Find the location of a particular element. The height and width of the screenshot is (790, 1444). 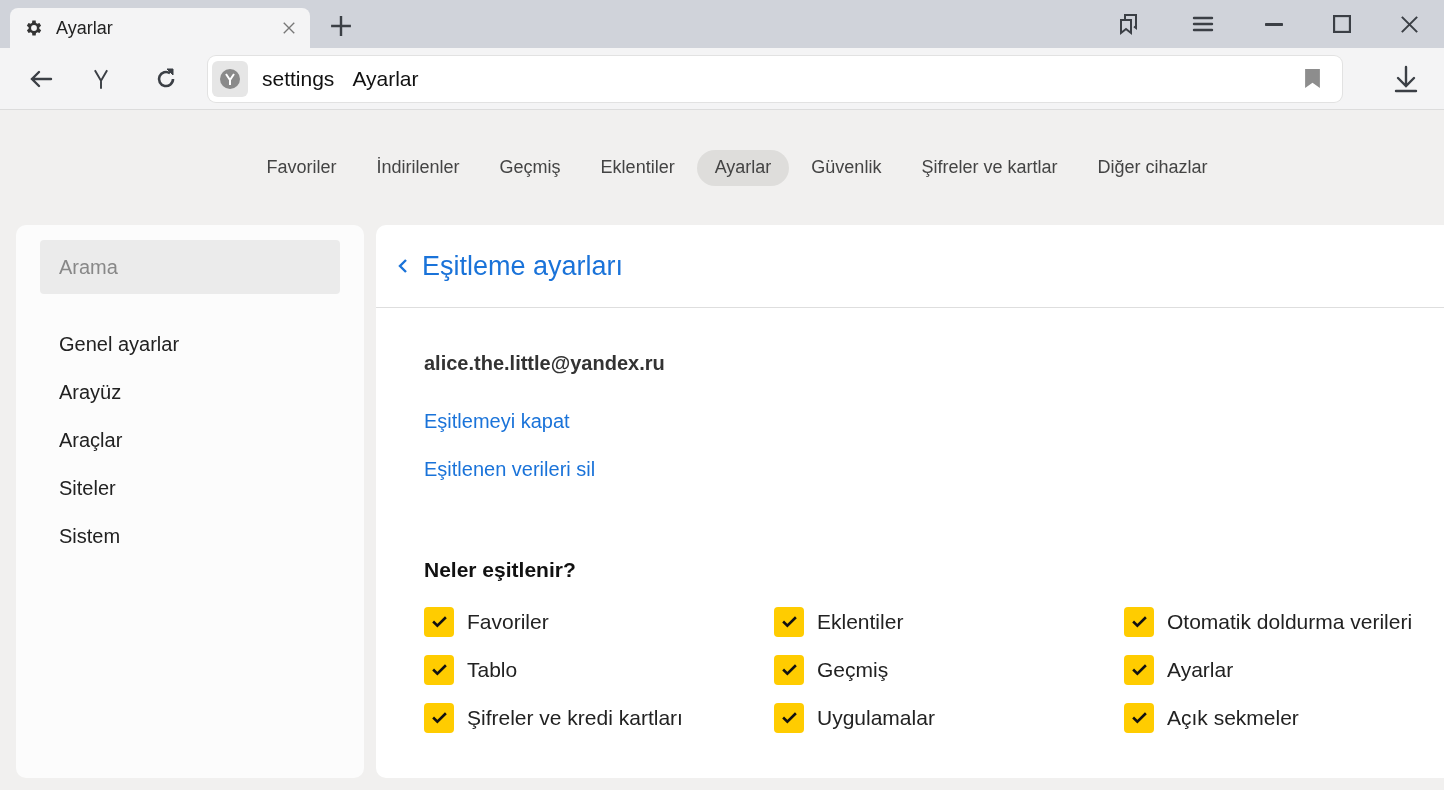

back-chevron-icon is located at coordinates (403, 266).